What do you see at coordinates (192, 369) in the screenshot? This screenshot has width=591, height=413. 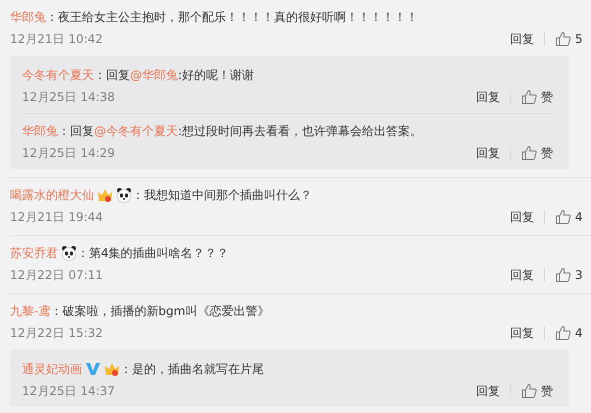 I see `reply-text: ：是的，插曲名就写在片尾` at bounding box center [192, 369].